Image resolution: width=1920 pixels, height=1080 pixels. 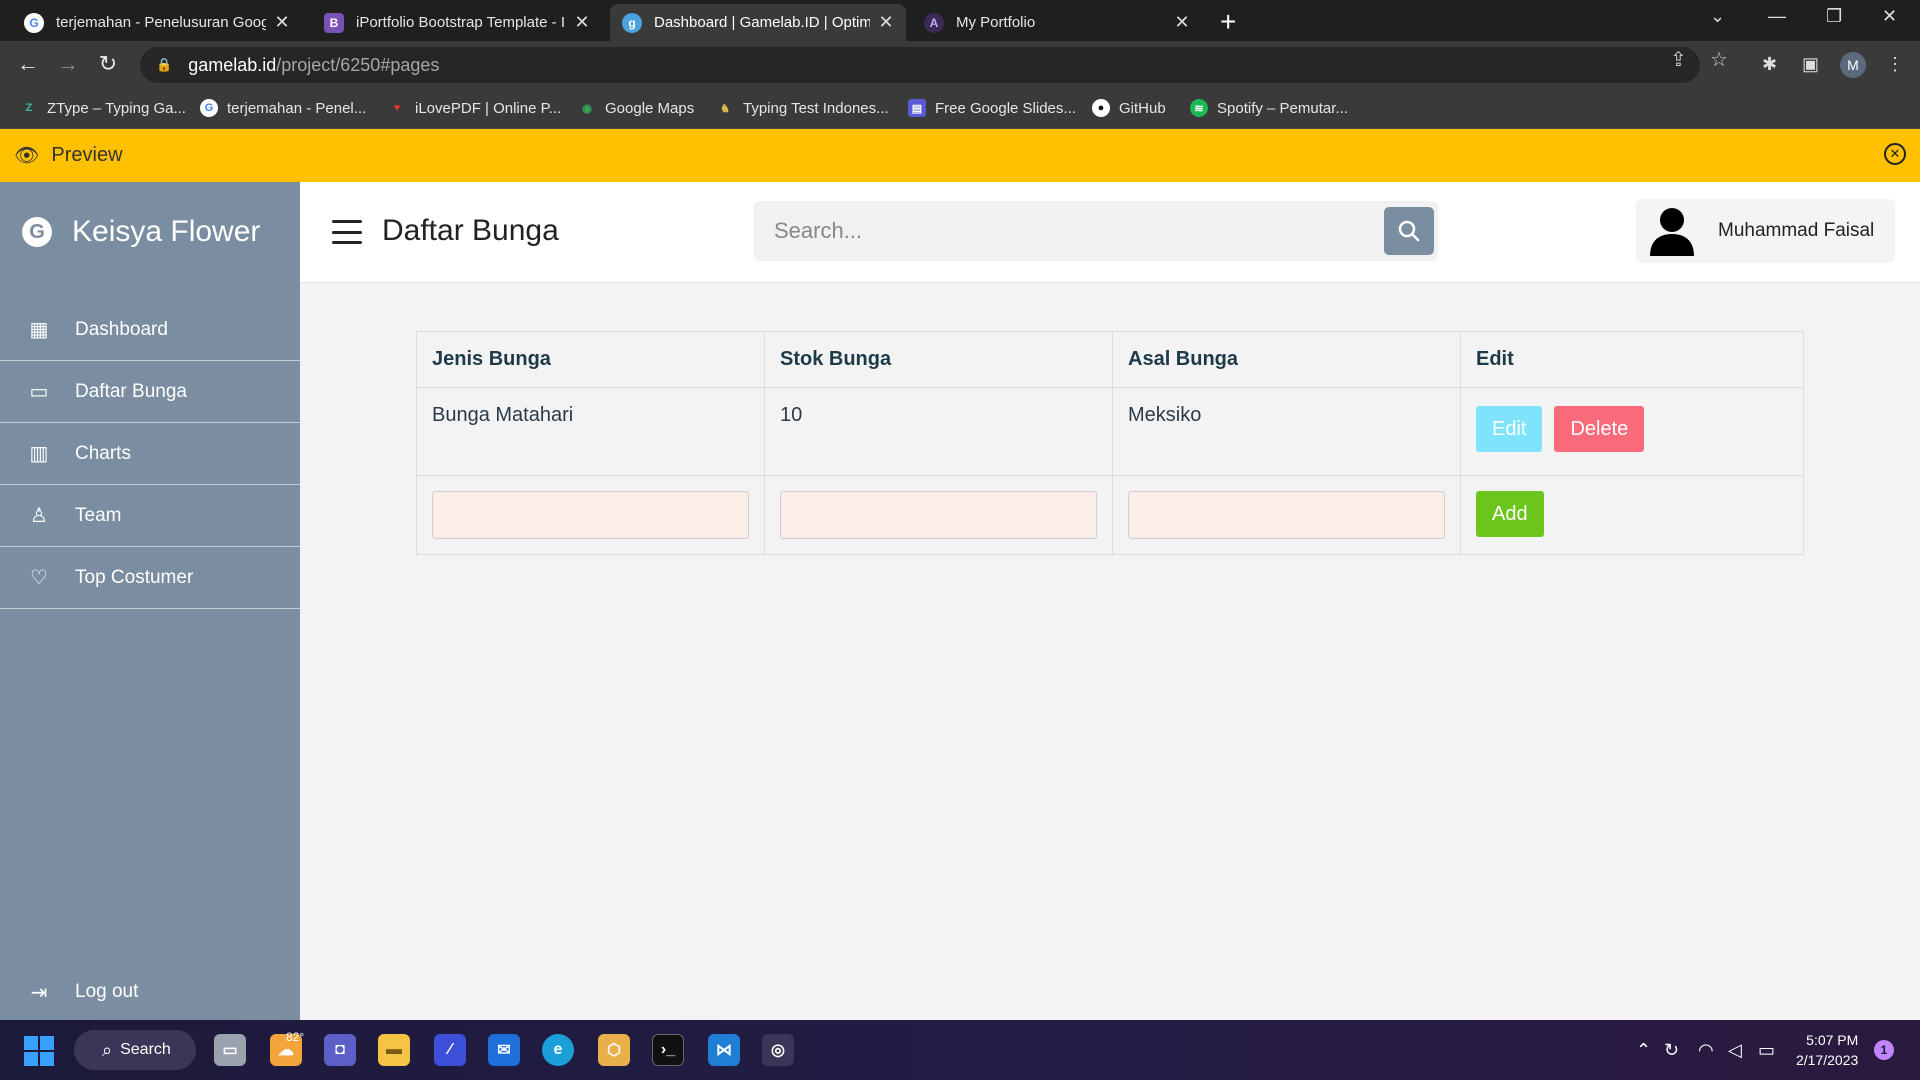 I want to click on search-button, so click(x=1409, y=231).